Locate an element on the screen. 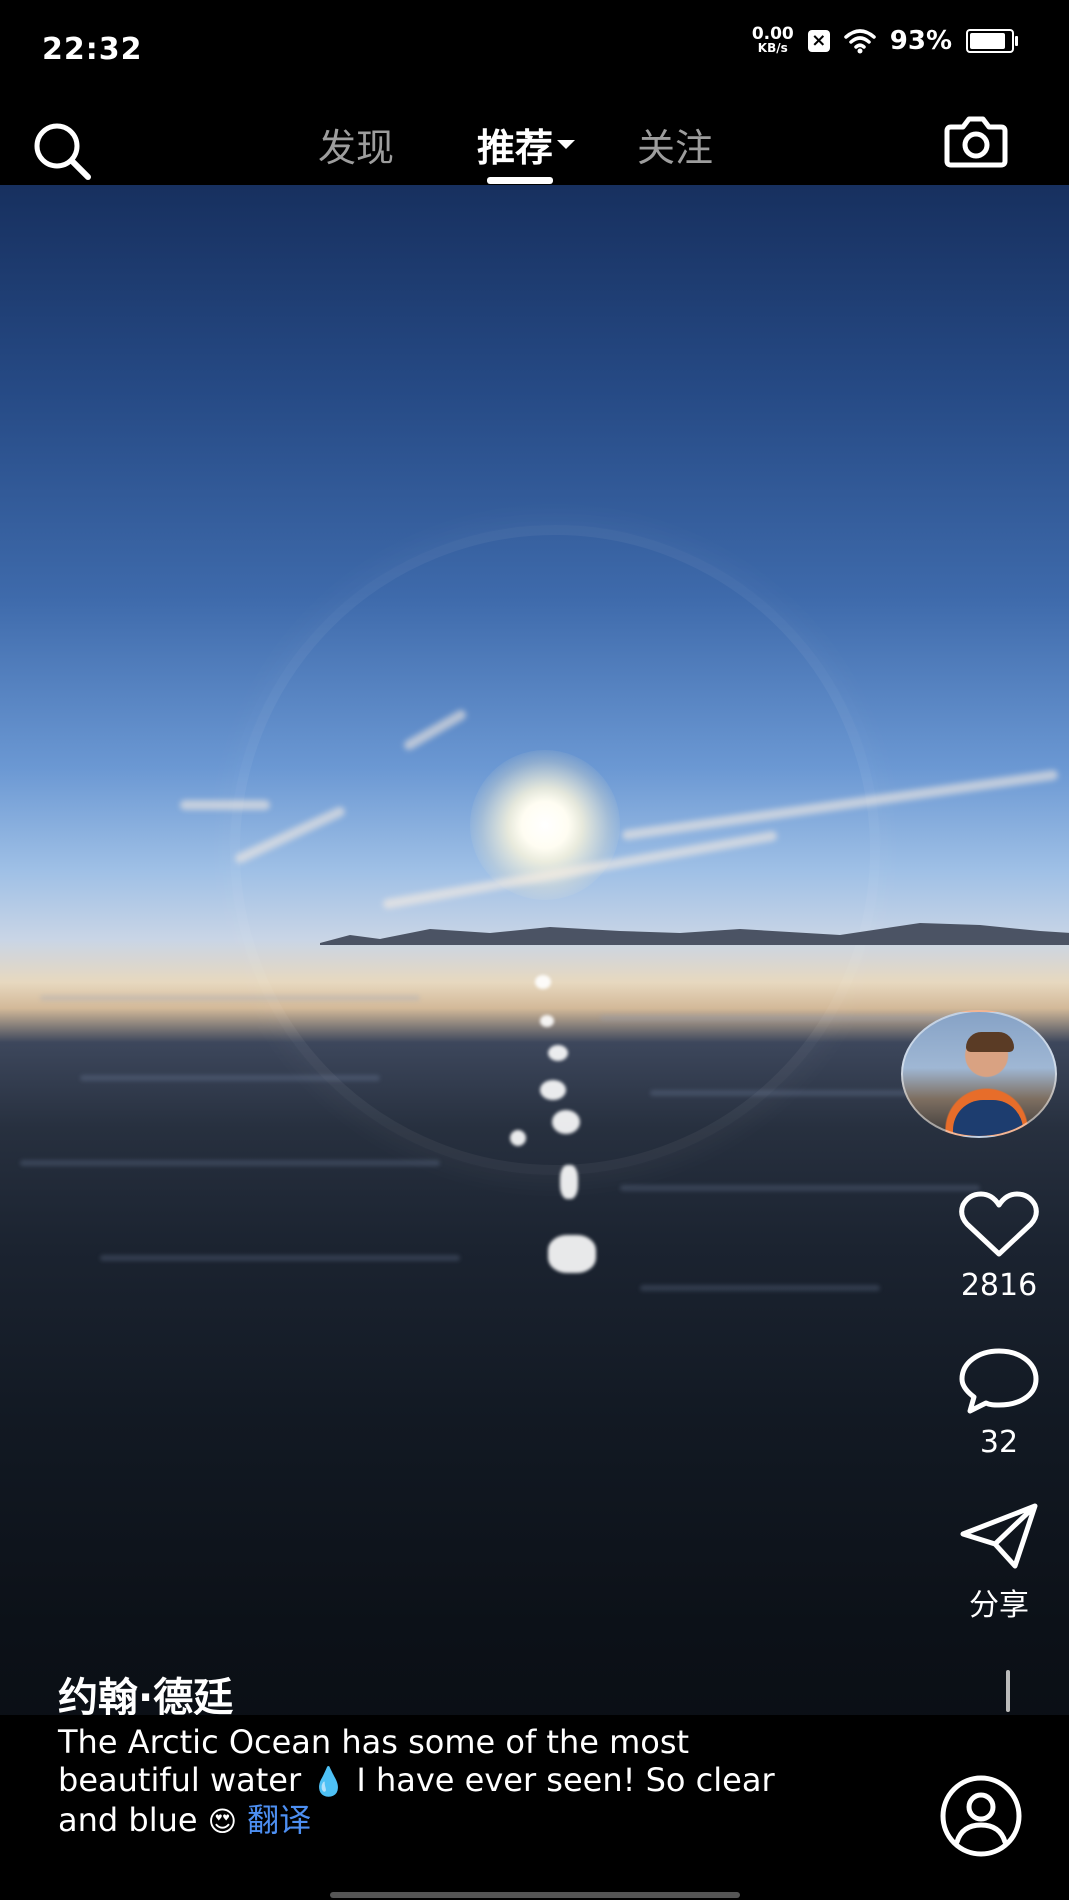 The image size is (1069, 1900). comment-count: 32 is located at coordinates (999, 1442).